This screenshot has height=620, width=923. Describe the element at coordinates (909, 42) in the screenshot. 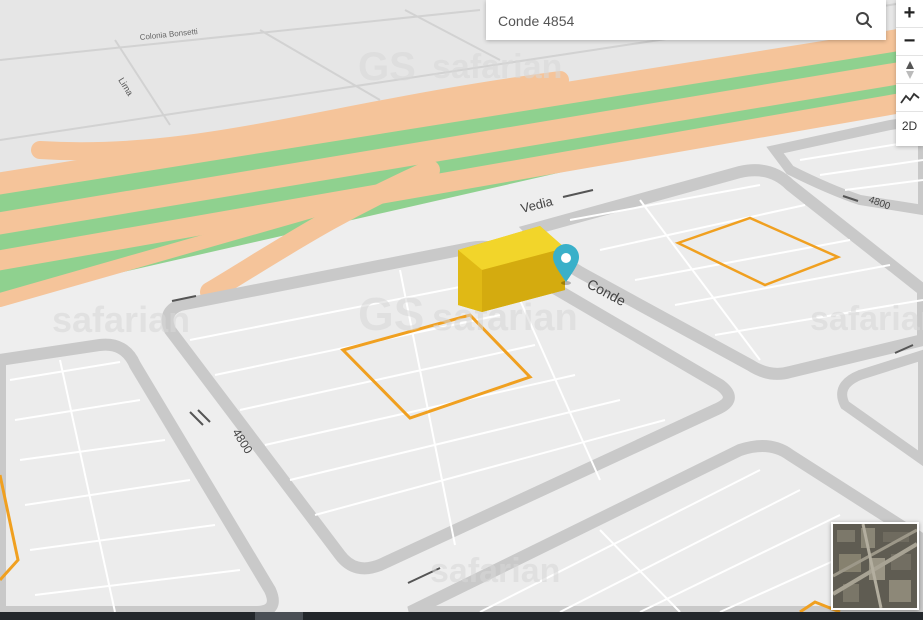

I see `zoom-out-button: −` at that location.